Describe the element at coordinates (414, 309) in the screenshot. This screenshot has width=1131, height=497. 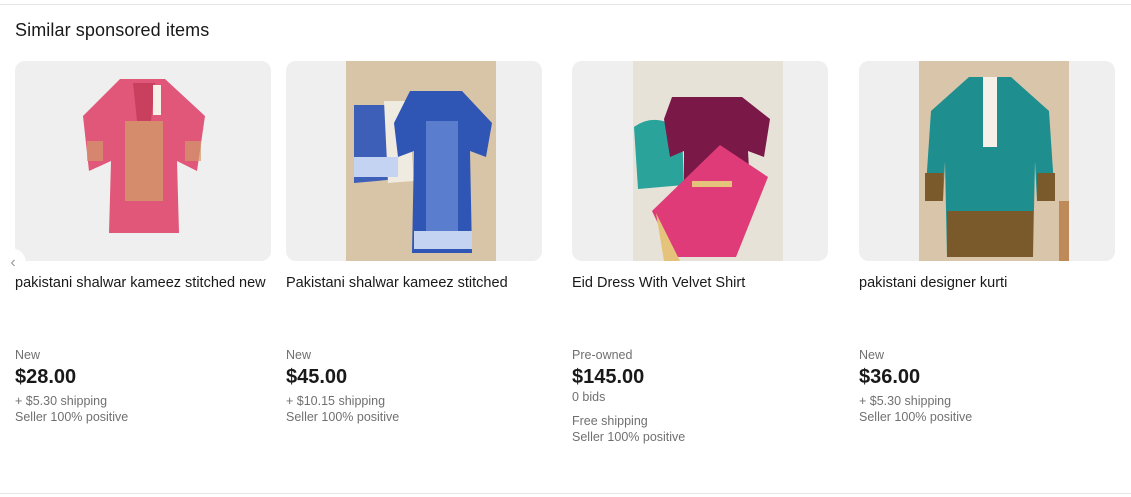
I see `product-title: Pakistani shalwar kameez stitched` at that location.